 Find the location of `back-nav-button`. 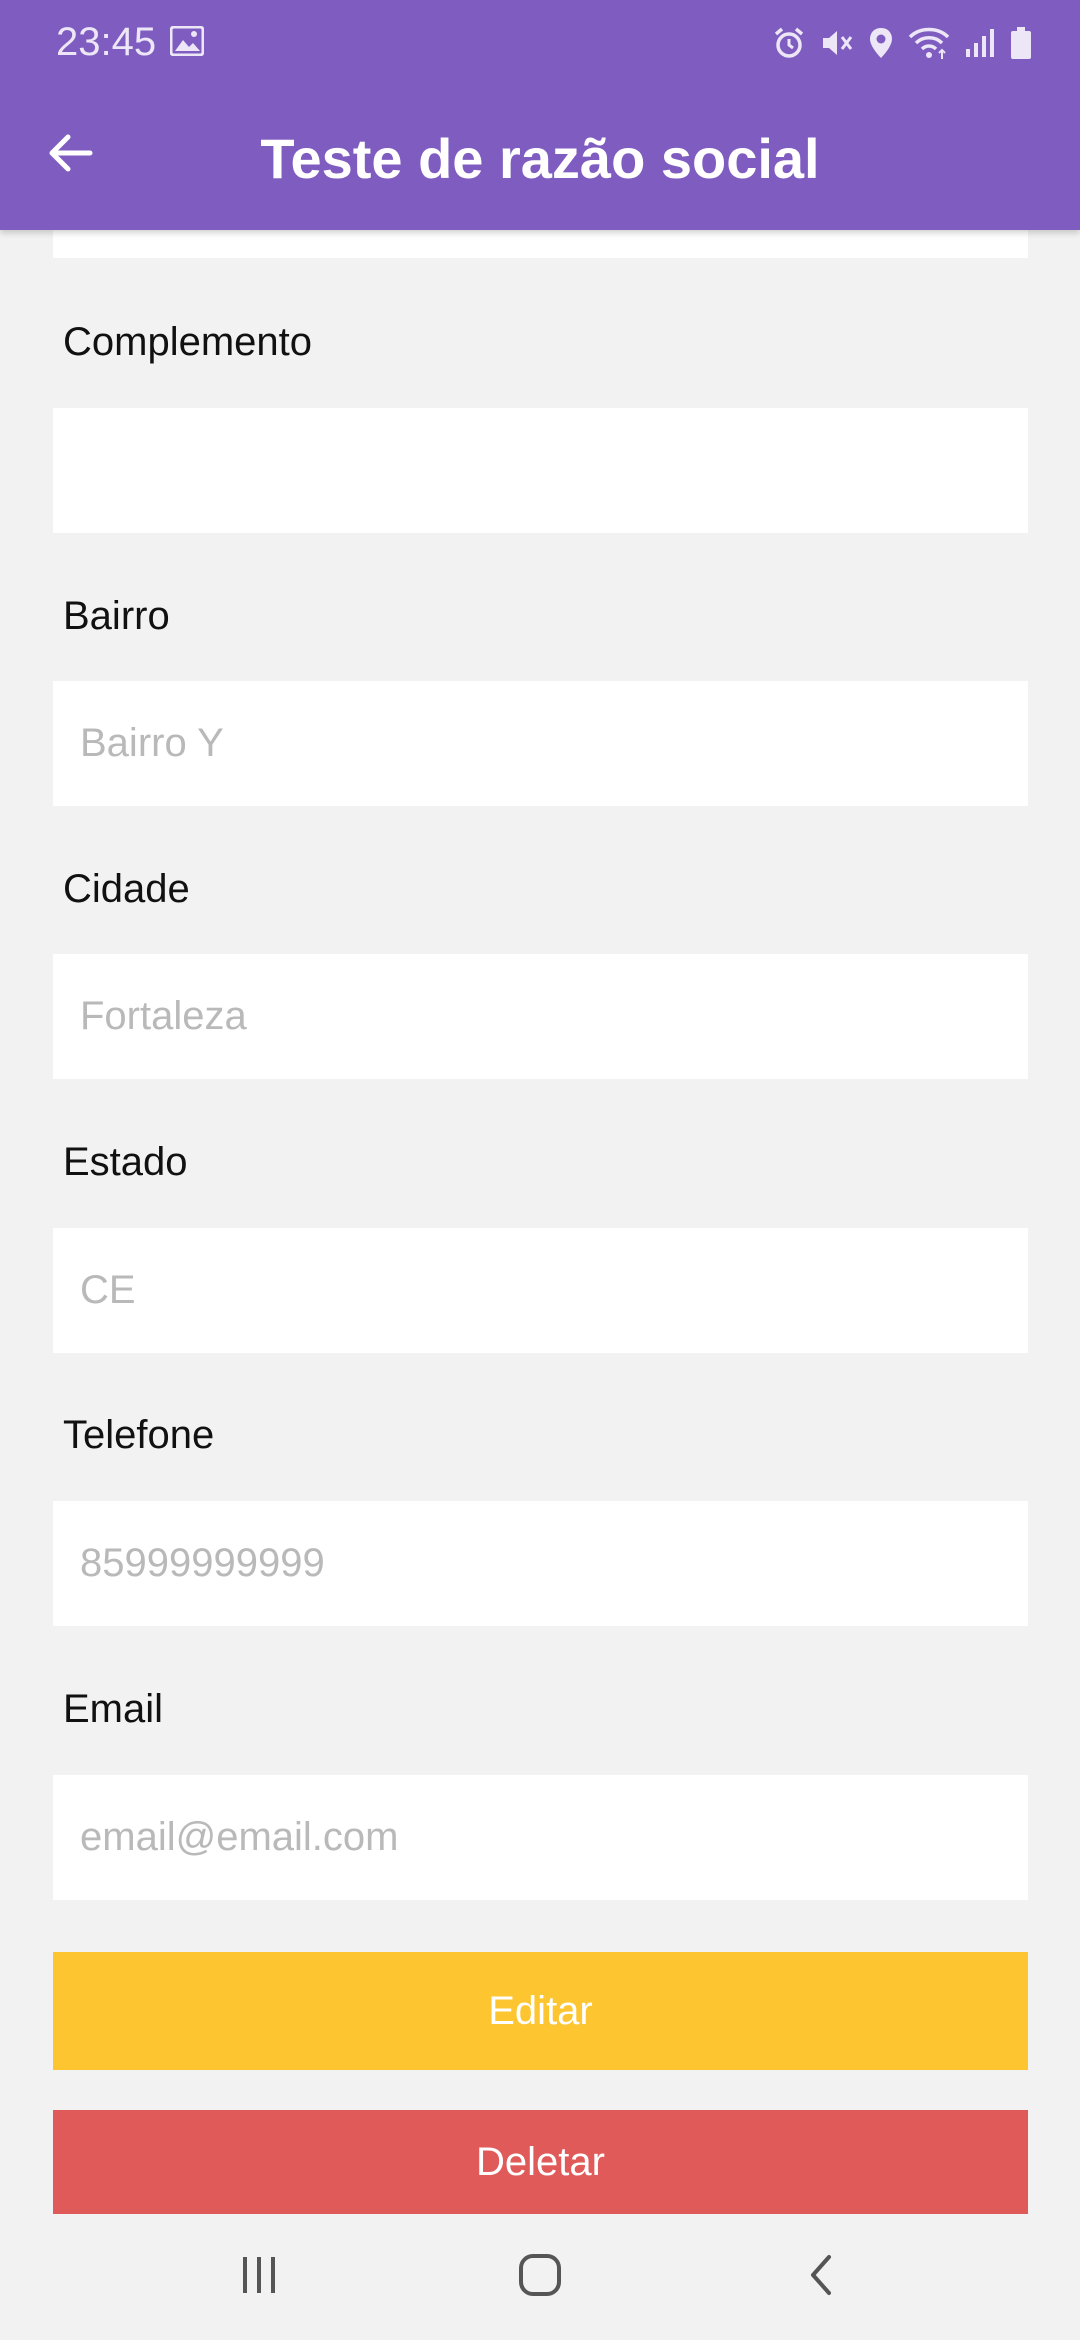

back-nav-button is located at coordinates (821, 2277).